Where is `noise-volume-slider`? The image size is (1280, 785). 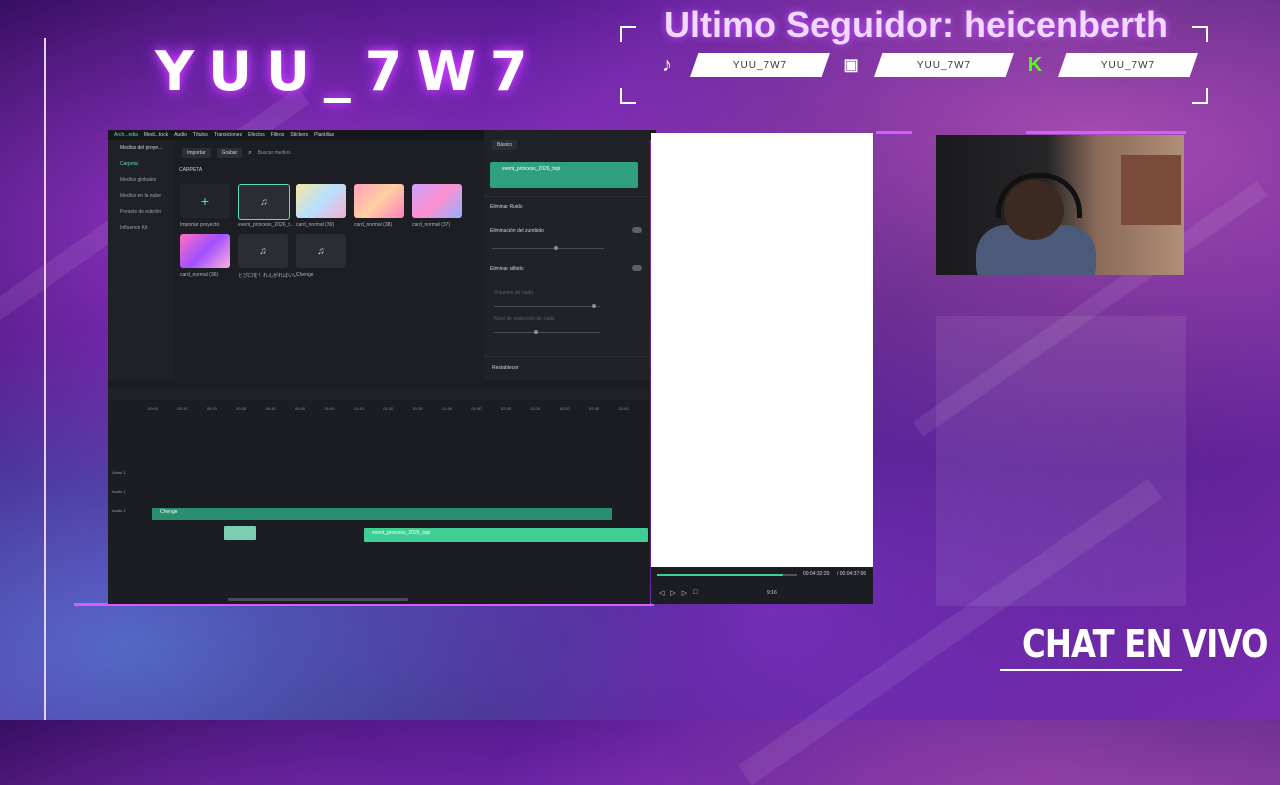 noise-volume-slider is located at coordinates (547, 306).